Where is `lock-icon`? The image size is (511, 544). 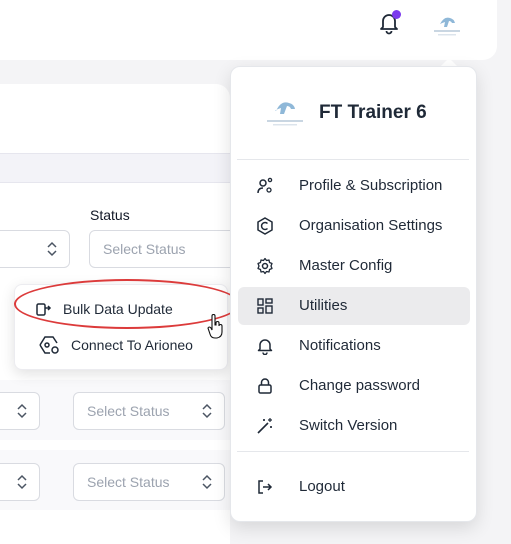
lock-icon is located at coordinates (265, 386).